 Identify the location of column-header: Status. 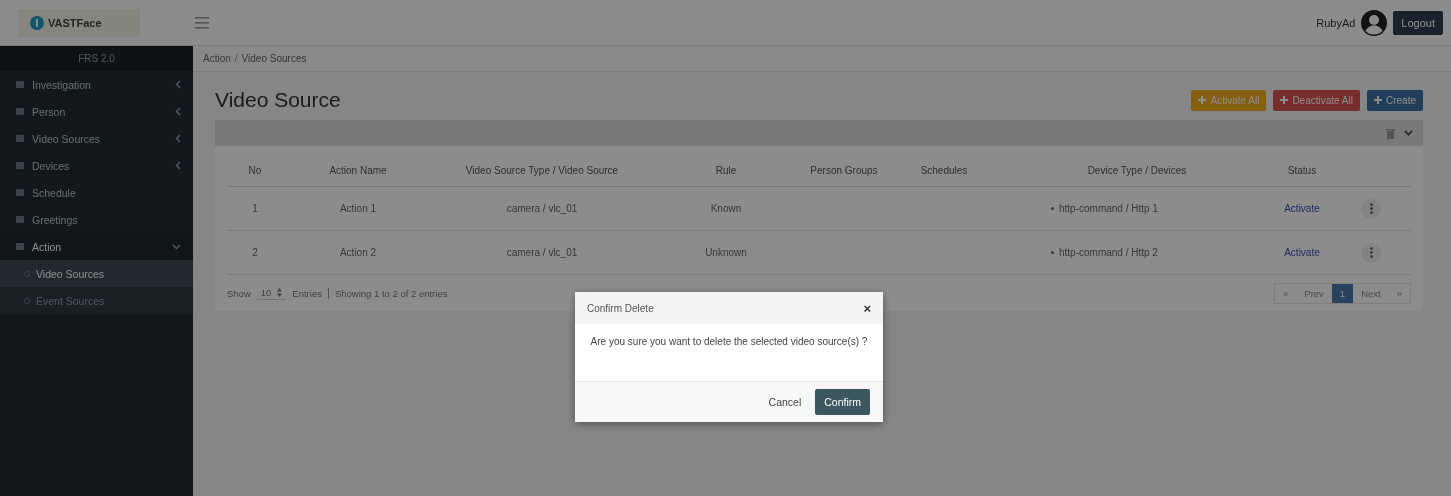
(1302, 170).